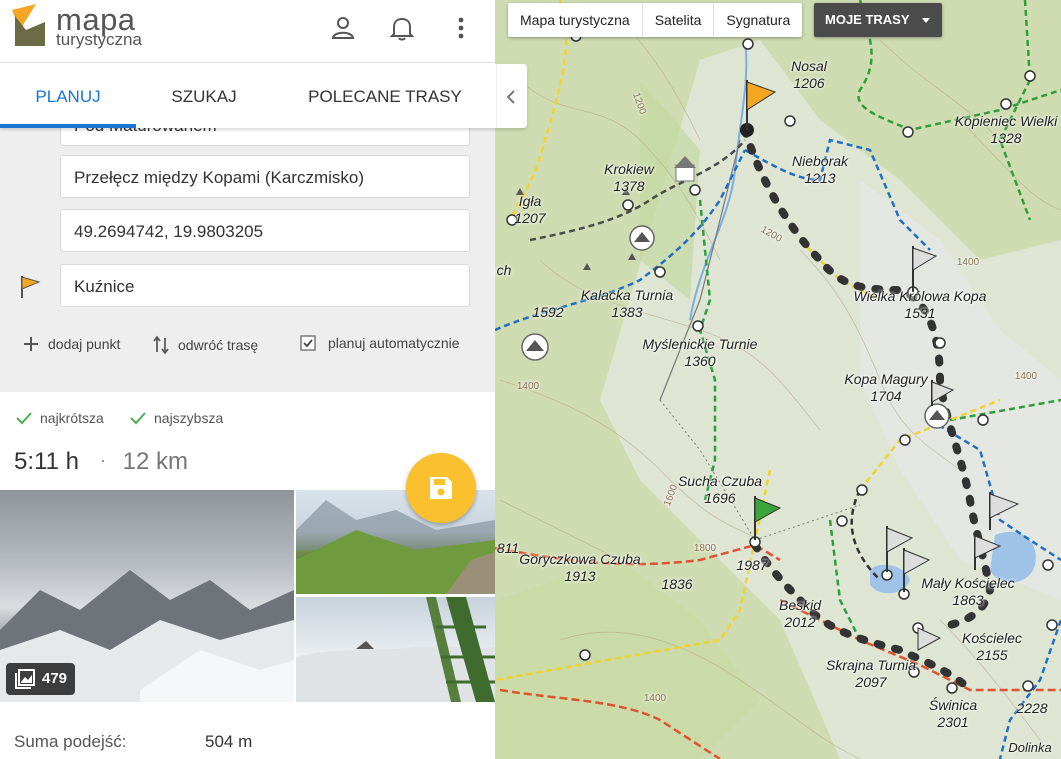 The width and height of the screenshot is (1061, 759). I want to click on photo-count-badge: 479, so click(40, 679).